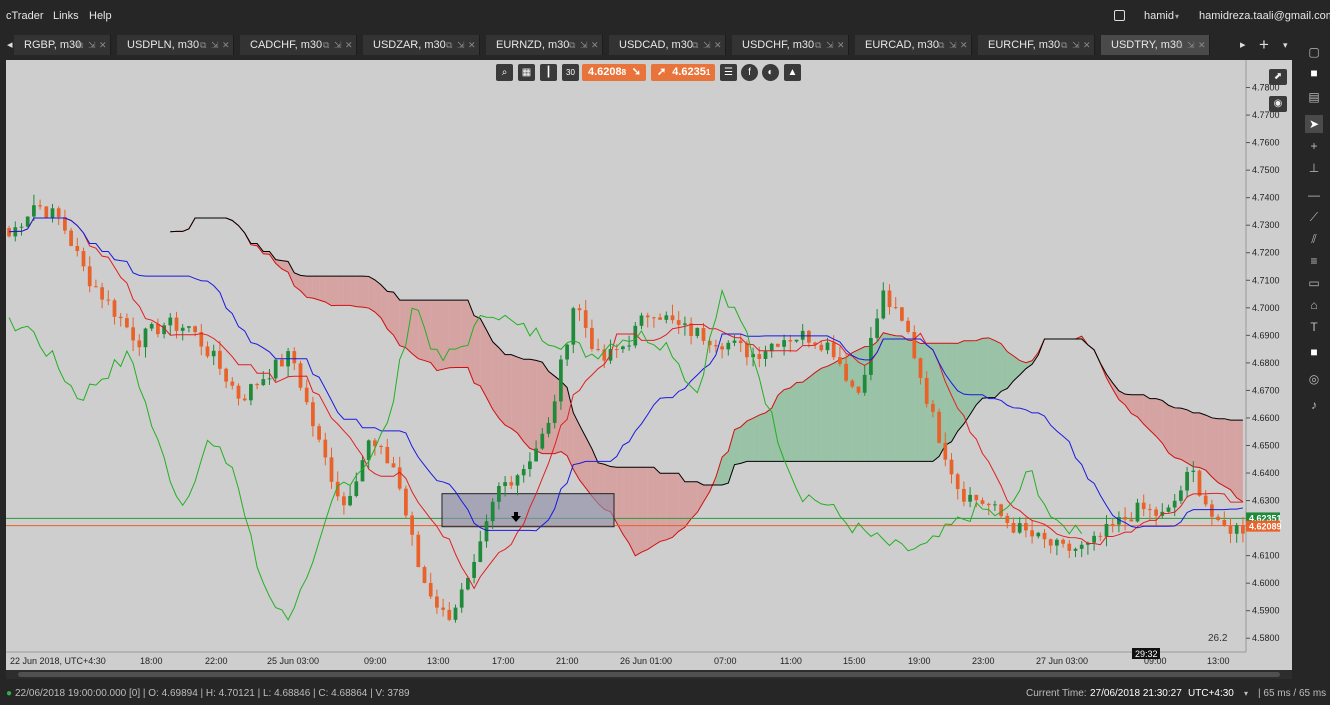 The height and width of the screenshot is (705, 1330). What do you see at coordinates (1278, 104) in the screenshot?
I see `camera-icon: ◉` at bounding box center [1278, 104].